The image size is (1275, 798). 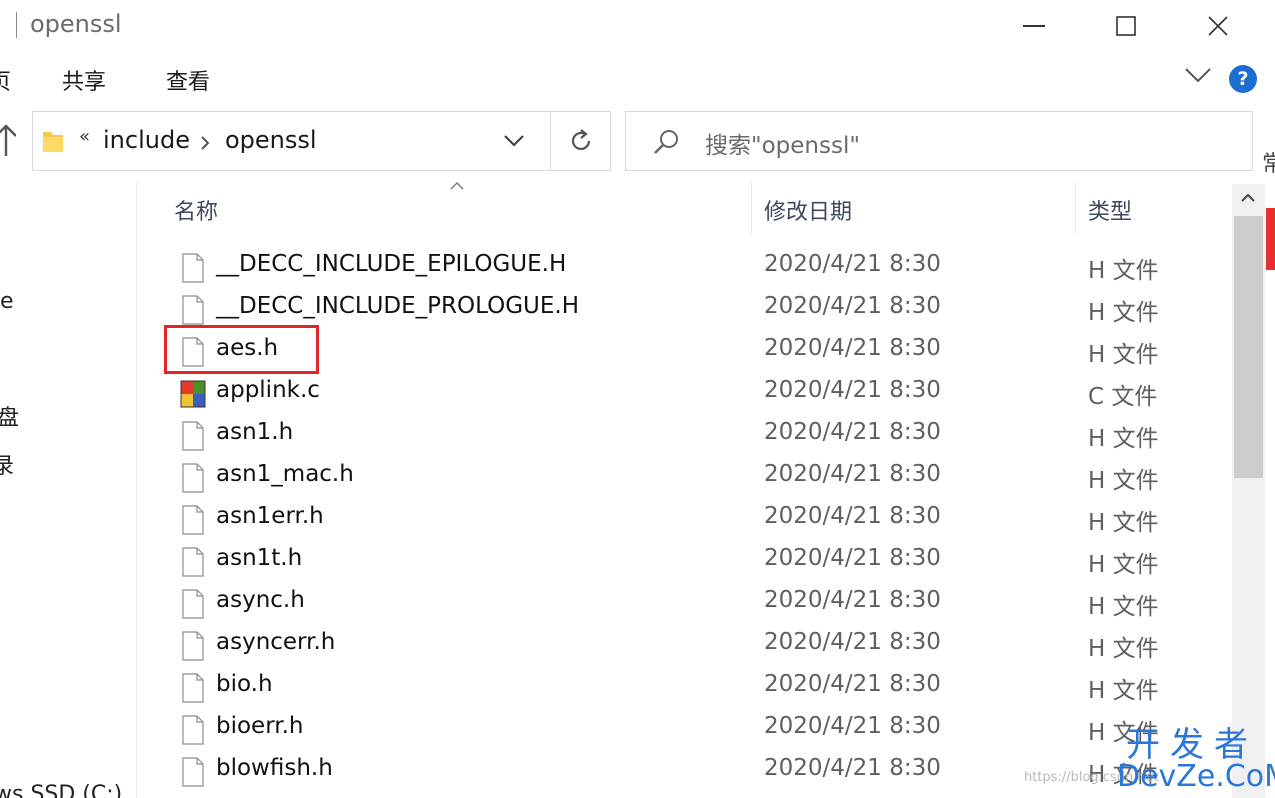 What do you see at coordinates (637, 78) in the screenshot?
I see `ribbon-tabs: 页 共享 查看` at bounding box center [637, 78].